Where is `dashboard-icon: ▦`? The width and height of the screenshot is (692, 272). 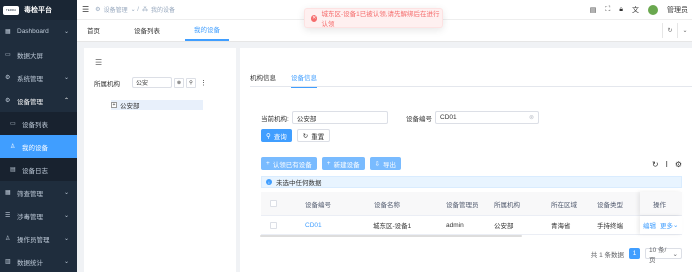 dashboard-icon: ▦ is located at coordinates (8, 32).